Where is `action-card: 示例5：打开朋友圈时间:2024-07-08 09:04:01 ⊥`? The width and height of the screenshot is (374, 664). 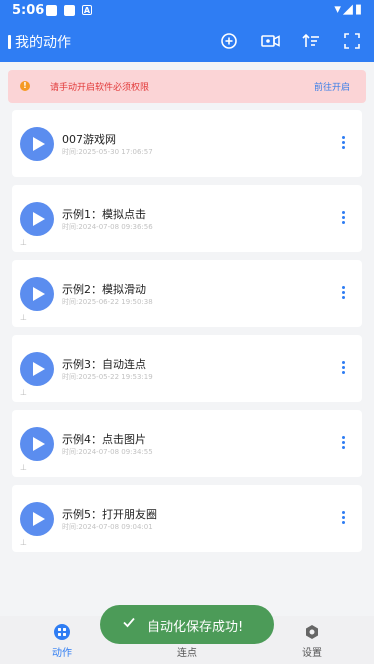 action-card: 示例5：打开朋友圈时间:2024-07-08 09:04:01 ⊥ is located at coordinates (187, 518).